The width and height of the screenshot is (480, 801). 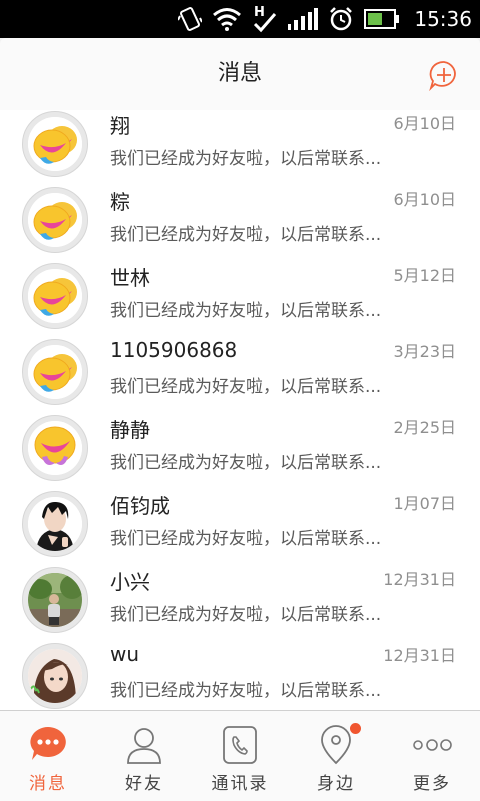 What do you see at coordinates (424, 427) in the screenshot?
I see `conversation-date: 2月25日` at bounding box center [424, 427].